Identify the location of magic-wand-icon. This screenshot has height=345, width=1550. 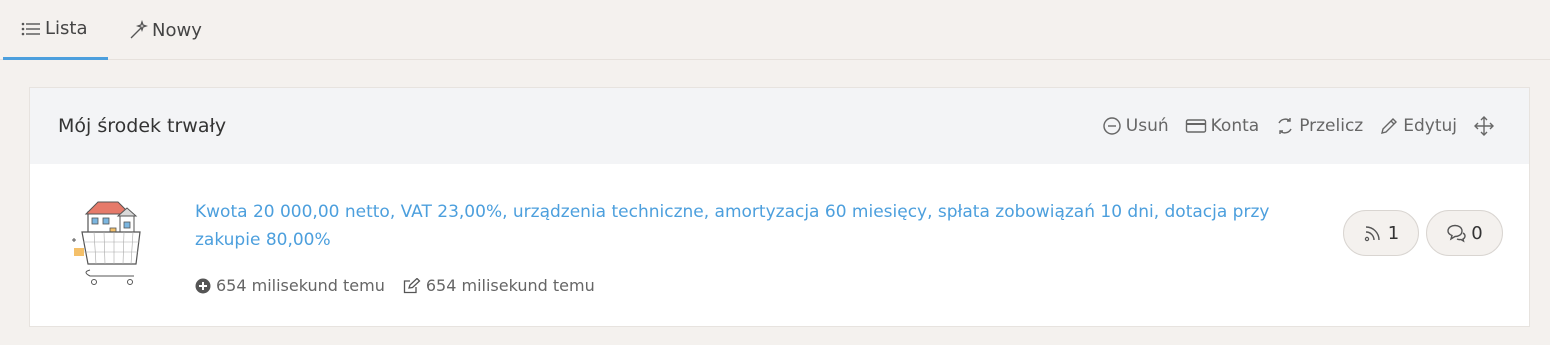
(138, 30).